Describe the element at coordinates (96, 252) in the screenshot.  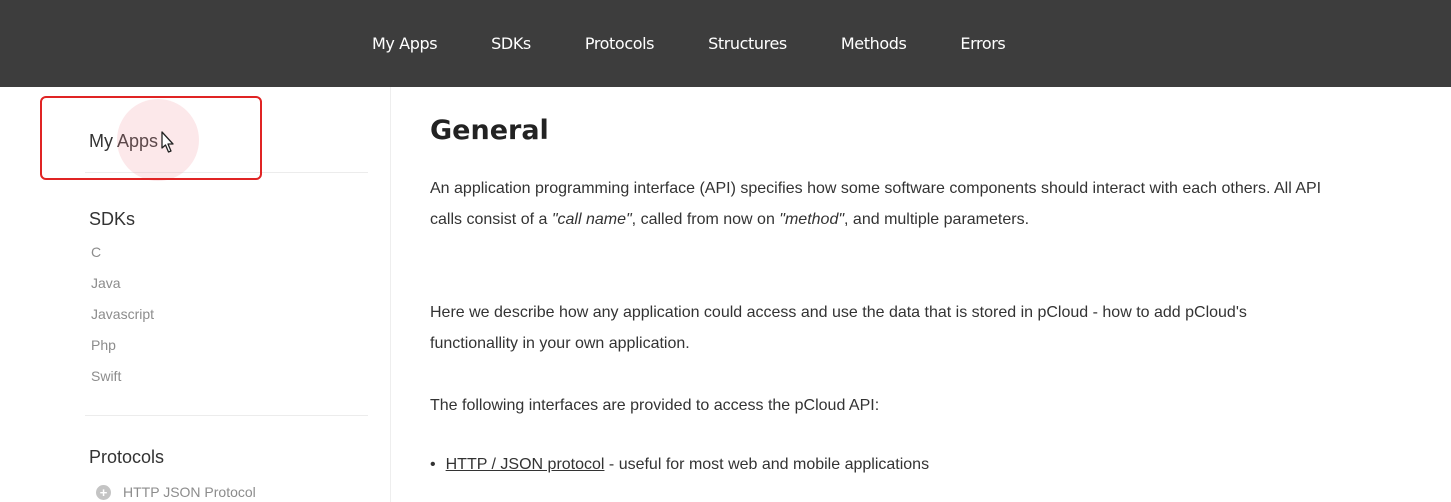
I see `sidebar-sdk-c: C` at that location.